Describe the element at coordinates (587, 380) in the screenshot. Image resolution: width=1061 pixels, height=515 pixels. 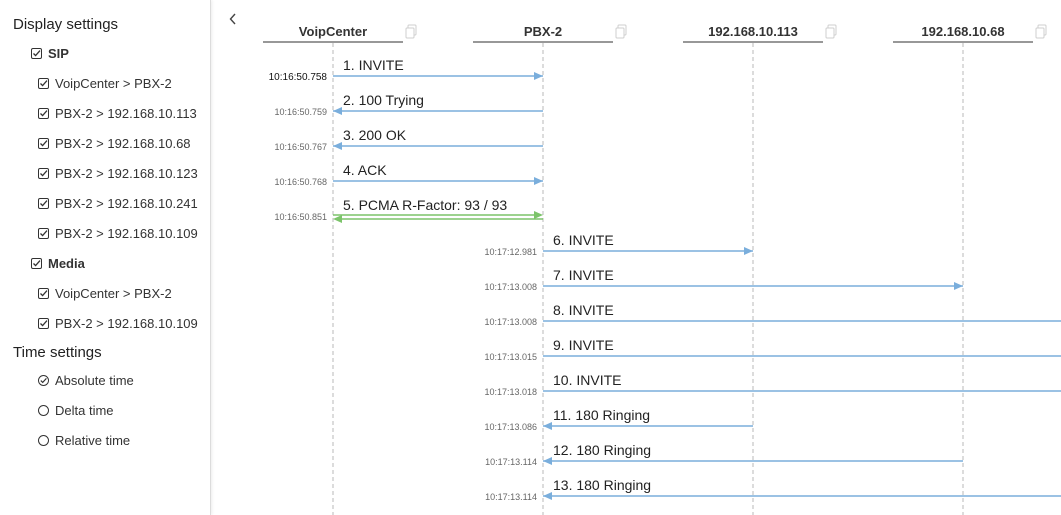
I see `message-label: 10. INVITE` at that location.